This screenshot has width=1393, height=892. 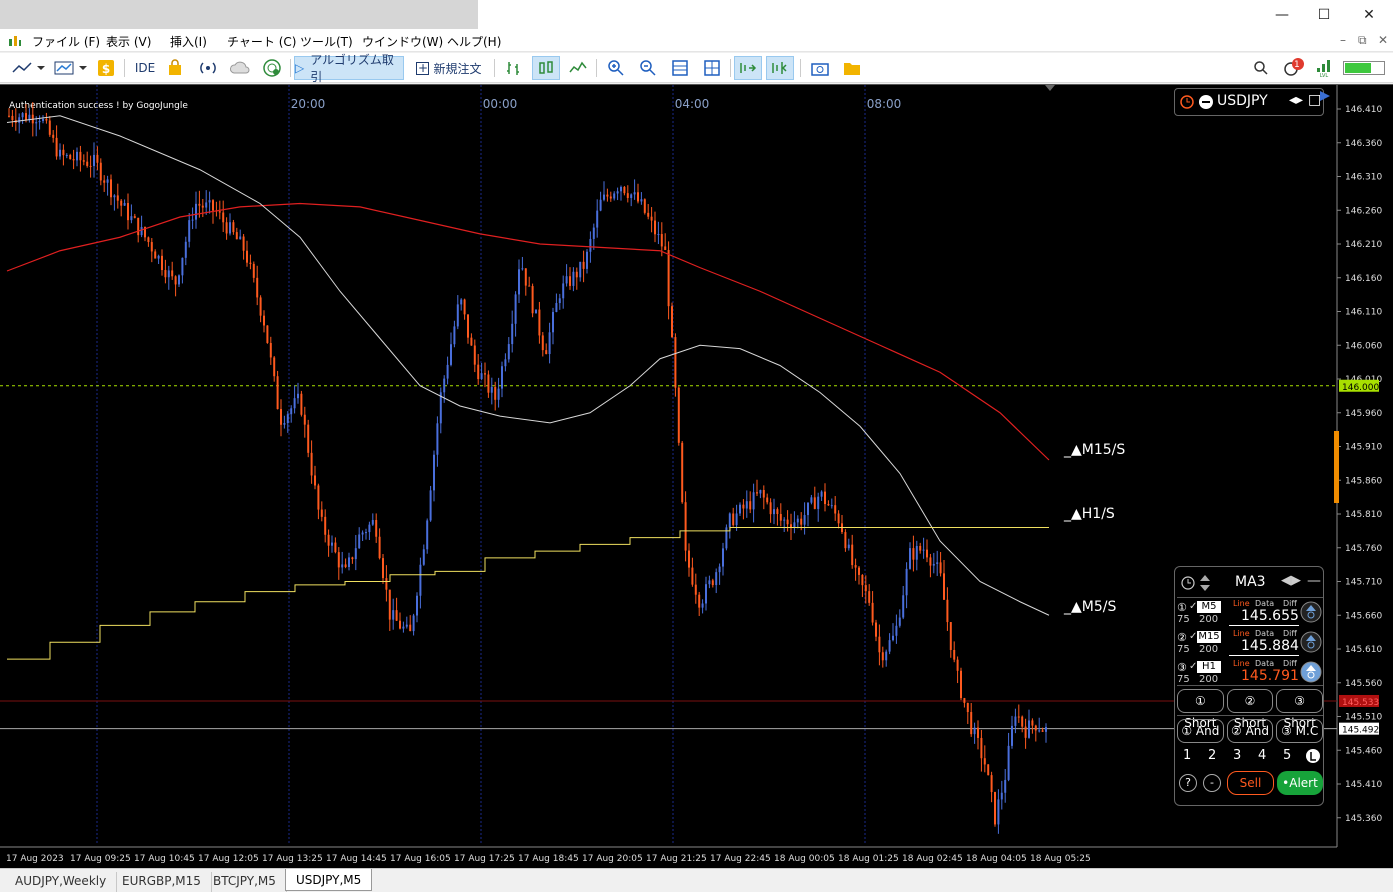 What do you see at coordinates (423, 67) in the screenshot?
I see `plus-icon: +` at bounding box center [423, 67].